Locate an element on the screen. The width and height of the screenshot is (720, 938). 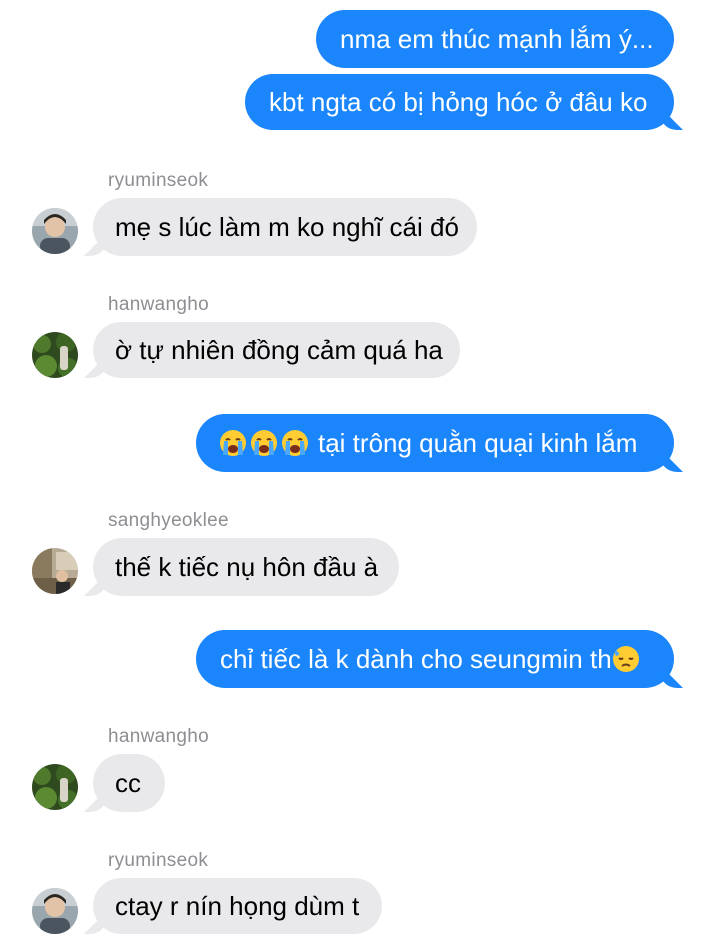
message-text: chỉ tiếc là k dành cho seungmin th is located at coordinates (416, 659).